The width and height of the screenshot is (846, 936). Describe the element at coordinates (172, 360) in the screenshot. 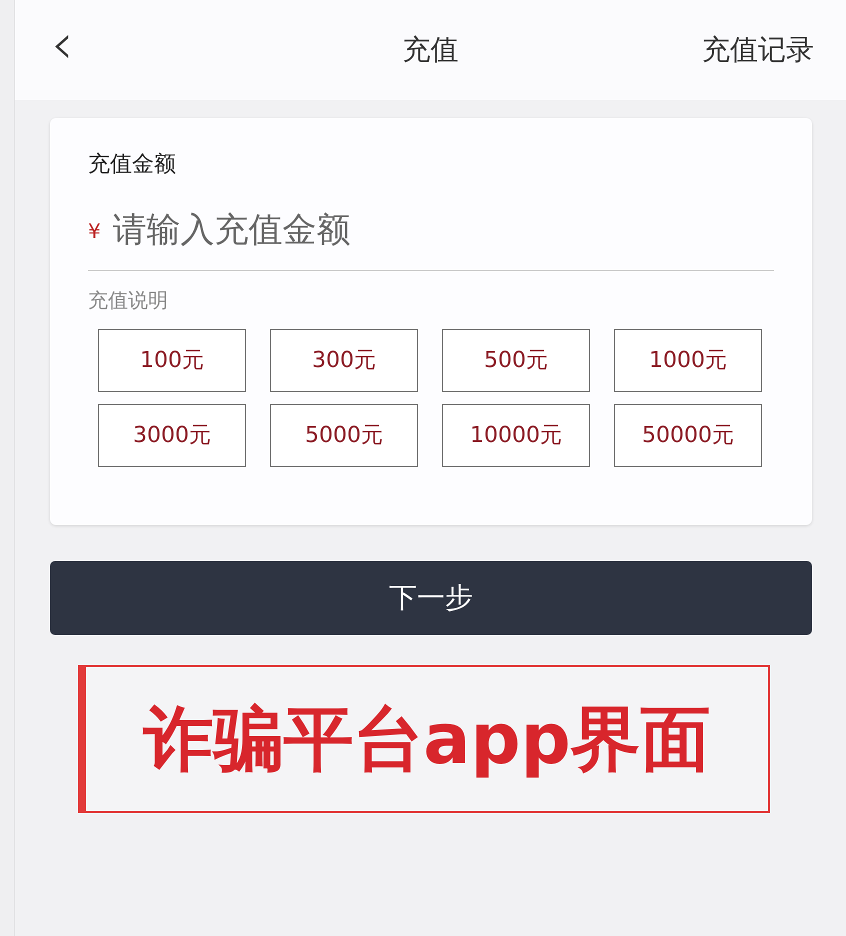

I see `amount-option: 100元` at that location.